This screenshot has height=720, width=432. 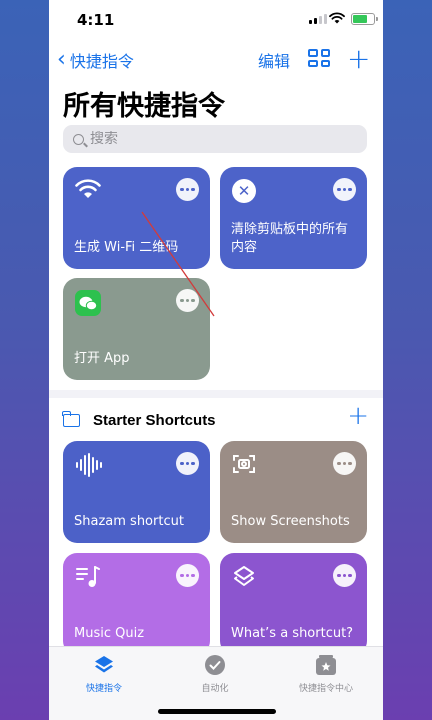 What do you see at coordinates (244, 576) in the screenshot?
I see `layers-icon` at bounding box center [244, 576].